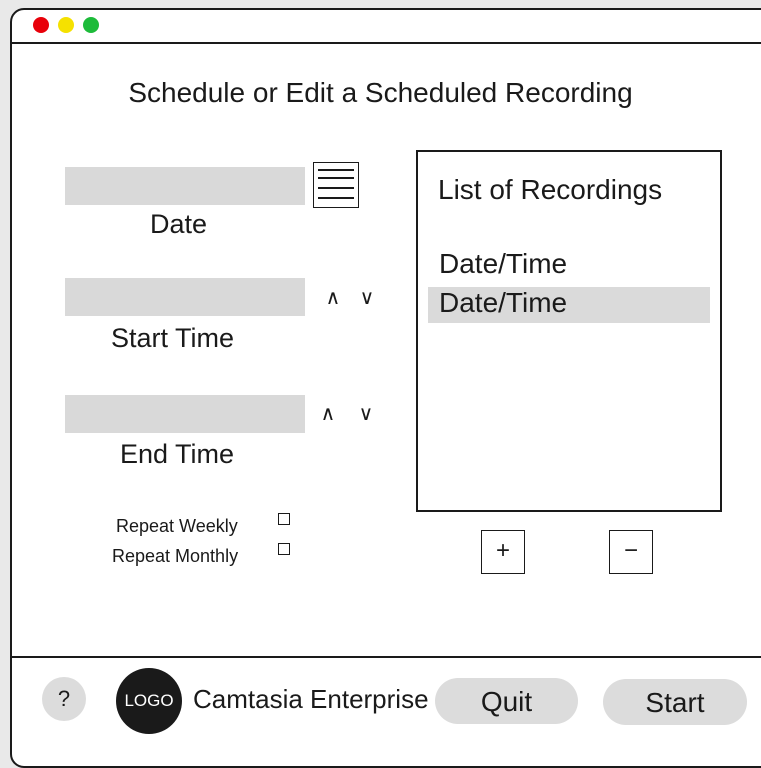  Describe the element at coordinates (386, 27) in the screenshot. I see `title-bar` at that location.